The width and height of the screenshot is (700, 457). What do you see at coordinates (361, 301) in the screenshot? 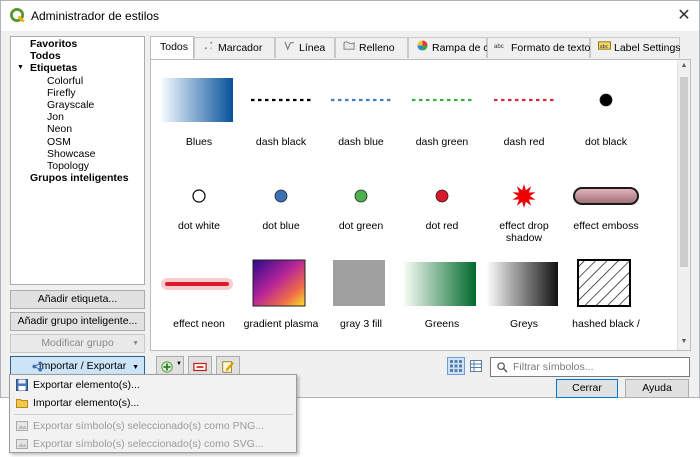
I see `symbol-item: gray 3 fill` at bounding box center [361, 301].